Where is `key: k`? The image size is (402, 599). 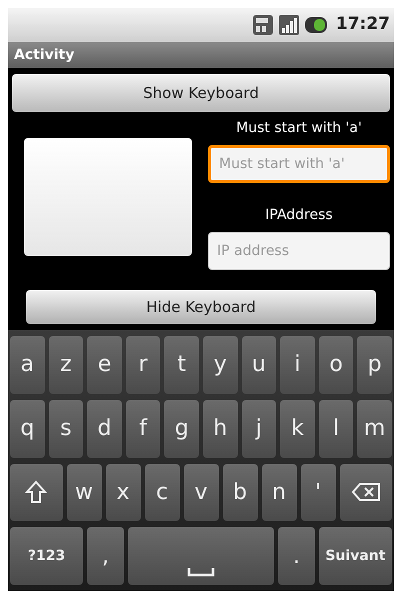
key: k is located at coordinates (297, 429).